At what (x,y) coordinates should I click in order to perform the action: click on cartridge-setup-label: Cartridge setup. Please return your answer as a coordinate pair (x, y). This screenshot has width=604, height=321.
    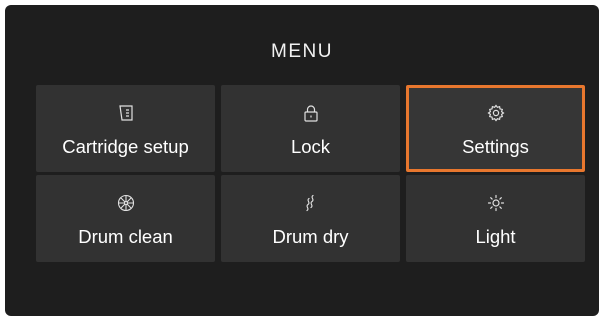
    Looking at the image, I should click on (125, 146).